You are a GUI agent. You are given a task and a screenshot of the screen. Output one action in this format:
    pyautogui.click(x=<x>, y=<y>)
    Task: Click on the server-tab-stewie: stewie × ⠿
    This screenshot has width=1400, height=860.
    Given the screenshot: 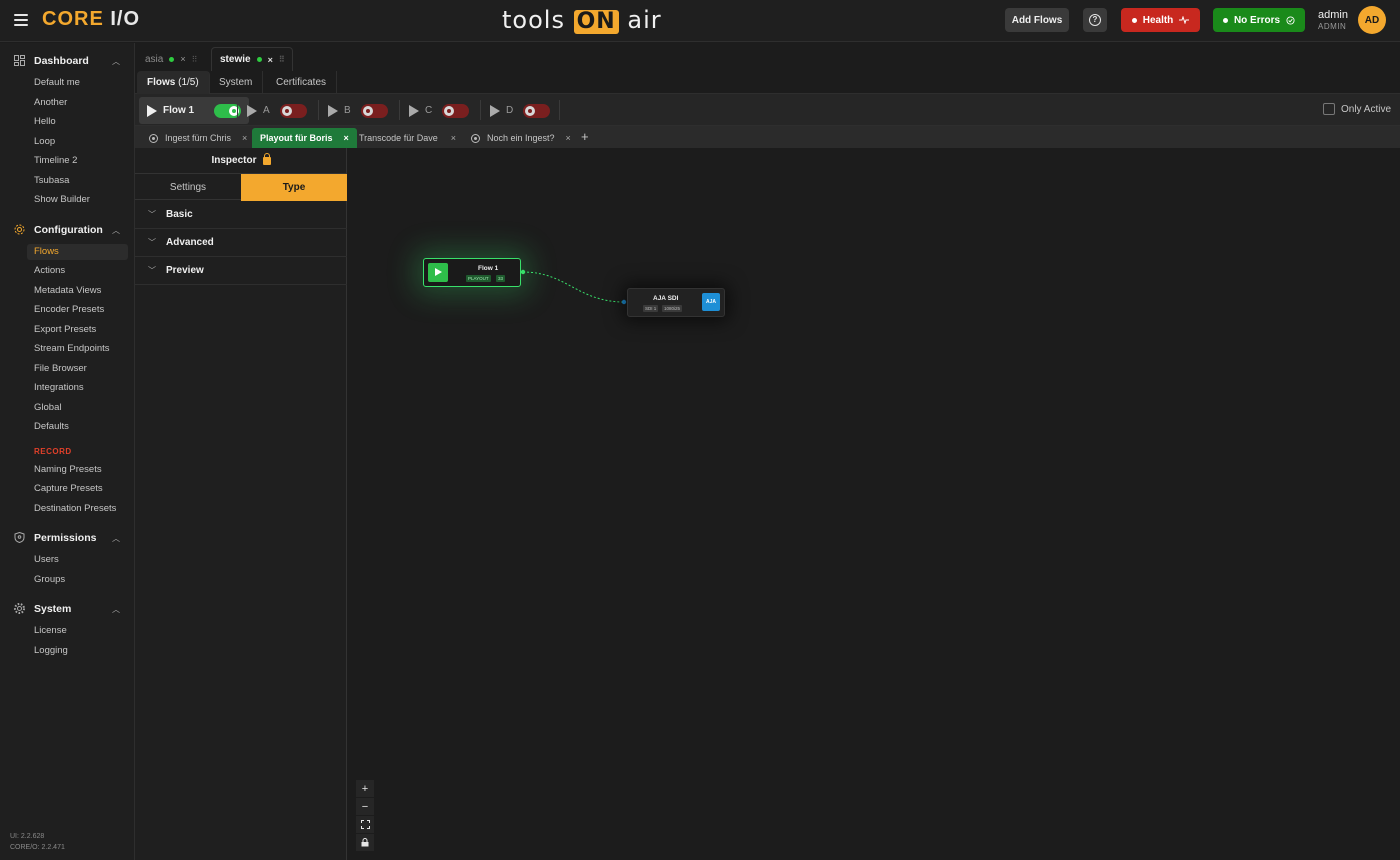 What is the action you would take?
    pyautogui.click(x=252, y=59)
    